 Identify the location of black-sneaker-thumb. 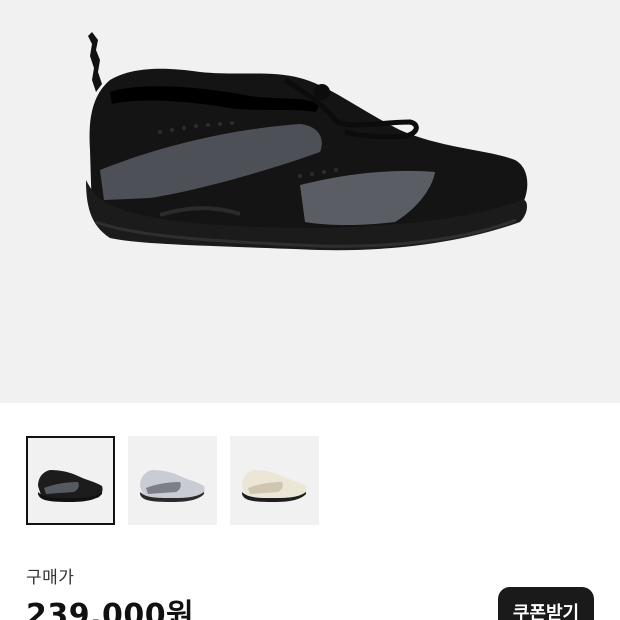
(70, 486).